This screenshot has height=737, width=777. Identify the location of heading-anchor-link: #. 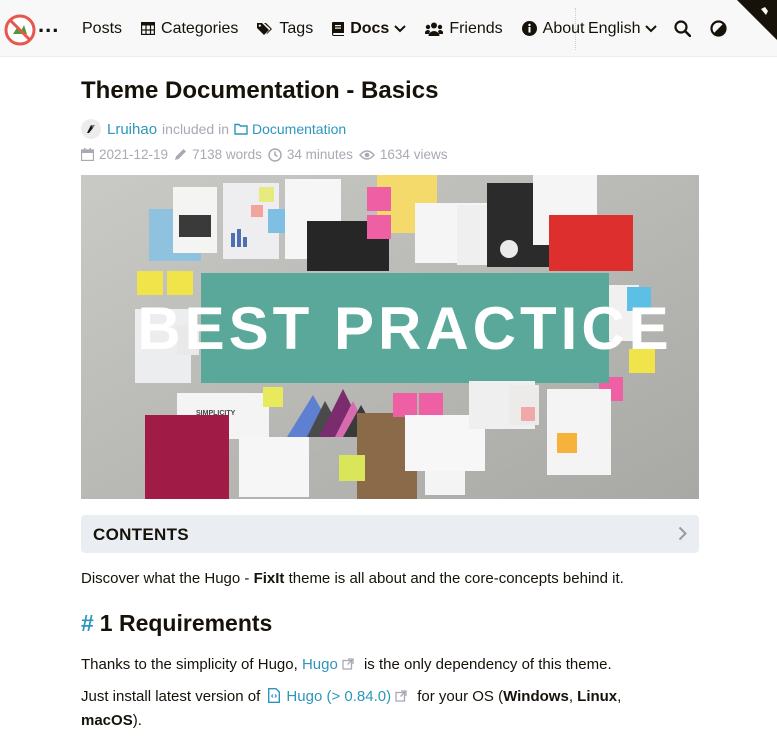
(87, 623).